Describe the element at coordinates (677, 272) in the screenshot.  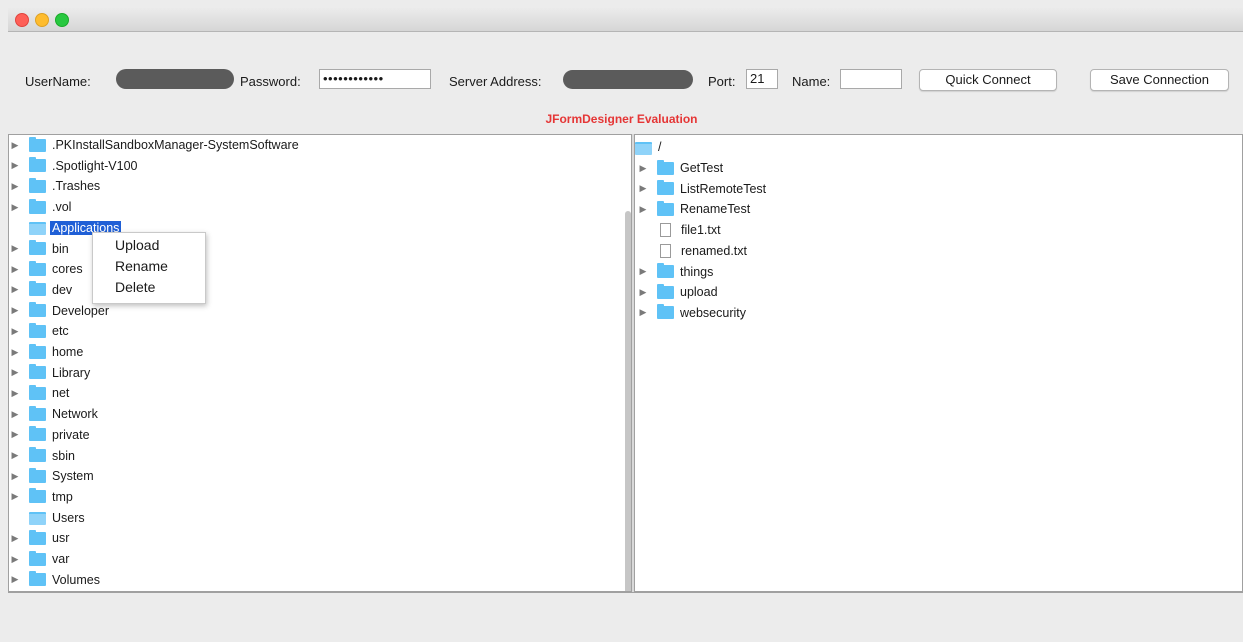
I see `remote-tree-row: ▶ things` at that location.